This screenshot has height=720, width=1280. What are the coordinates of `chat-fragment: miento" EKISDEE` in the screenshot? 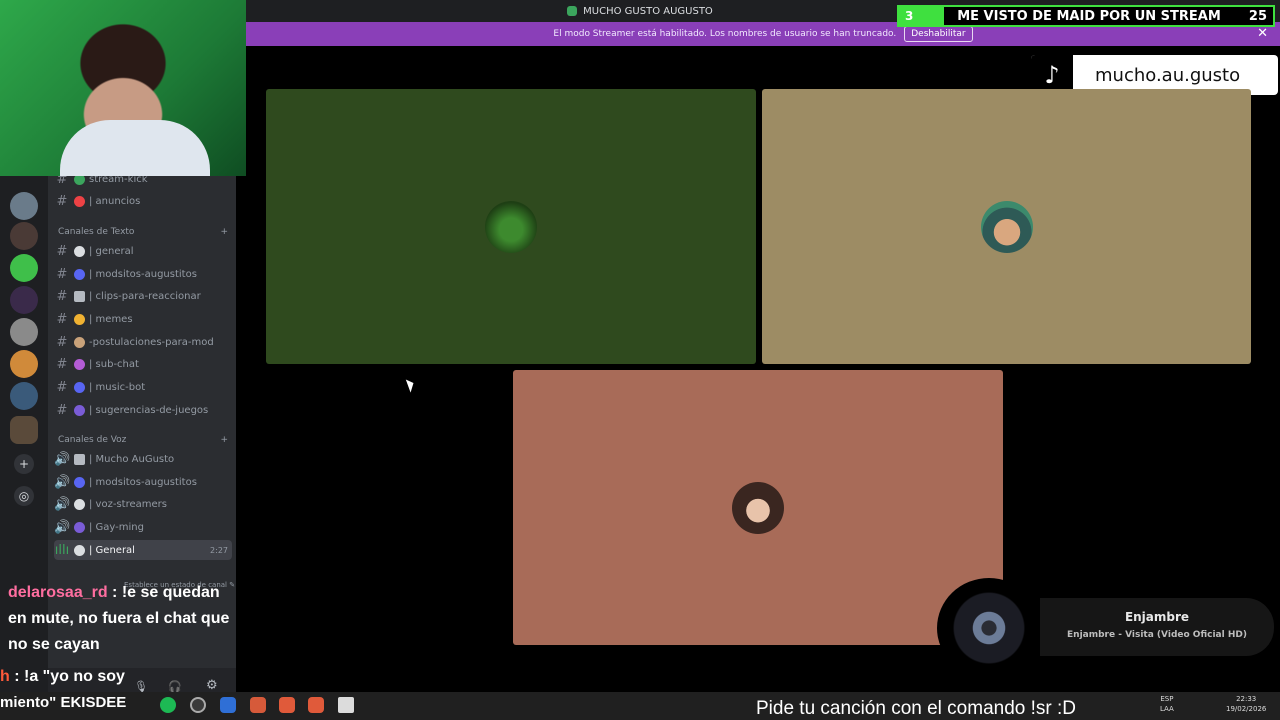 It's located at (63, 702).